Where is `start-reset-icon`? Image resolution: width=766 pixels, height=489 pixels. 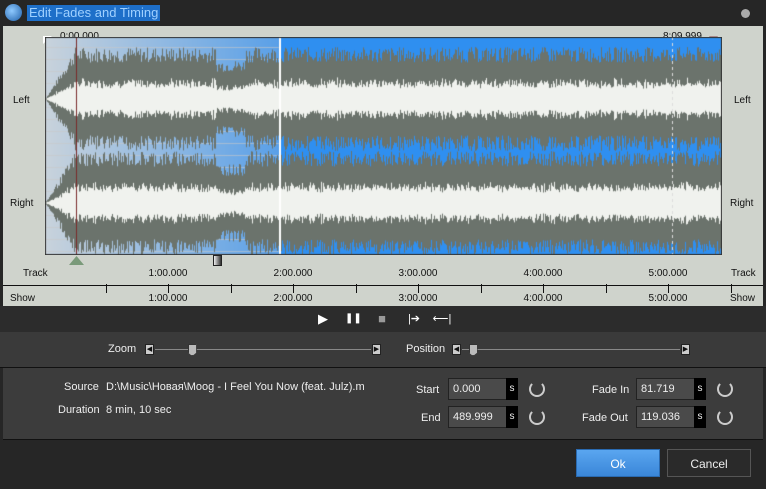
start-reset-icon is located at coordinates (537, 389).